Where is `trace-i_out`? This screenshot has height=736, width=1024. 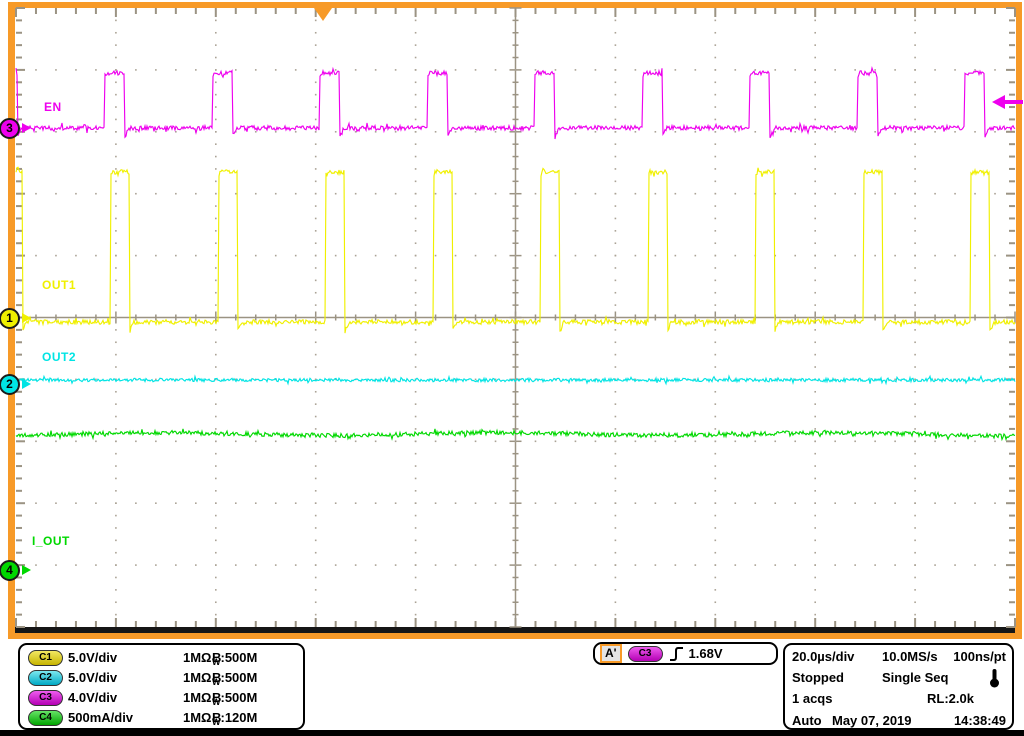 trace-i_out is located at coordinates (515, 435).